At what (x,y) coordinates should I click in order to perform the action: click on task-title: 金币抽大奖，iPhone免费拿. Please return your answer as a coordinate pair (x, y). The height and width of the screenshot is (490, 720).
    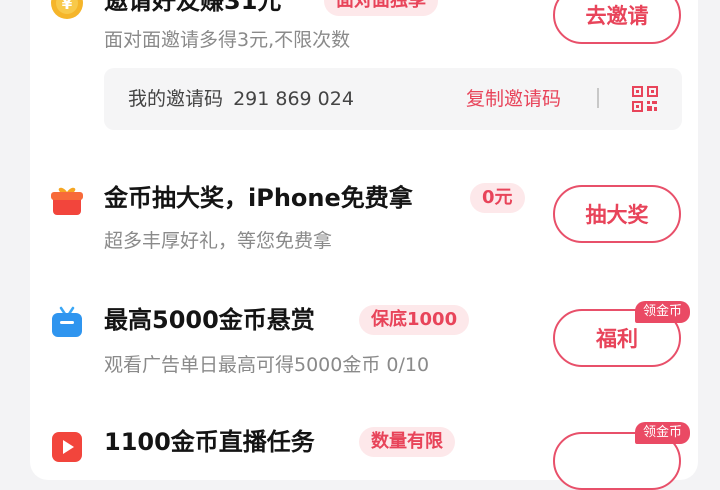
    Looking at the image, I should click on (258, 198).